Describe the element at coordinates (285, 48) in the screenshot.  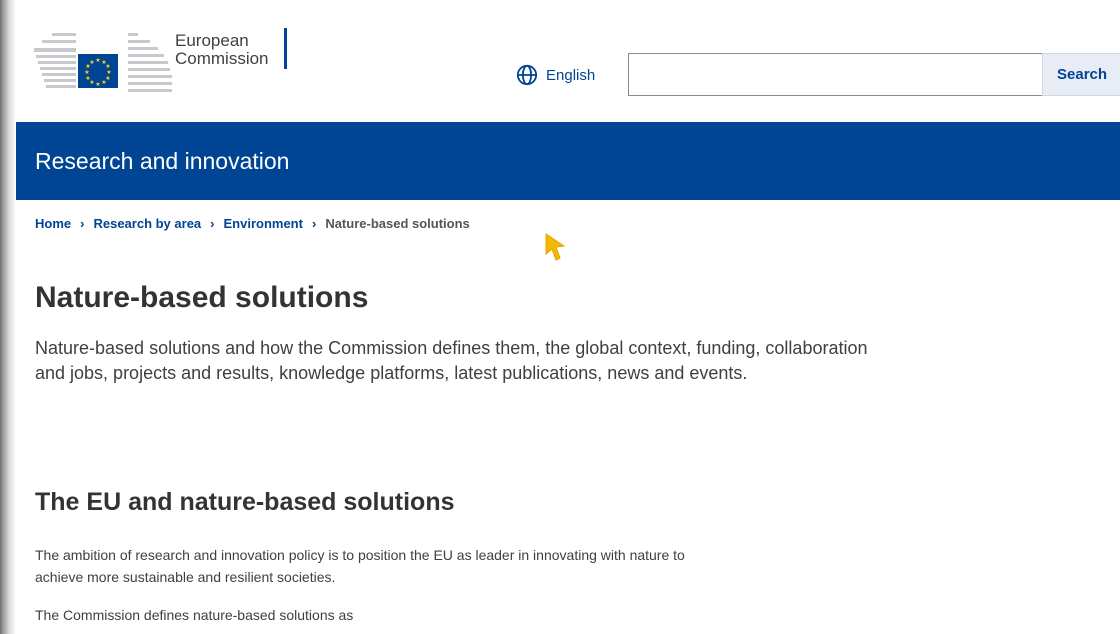
I see `logo-divider` at that location.